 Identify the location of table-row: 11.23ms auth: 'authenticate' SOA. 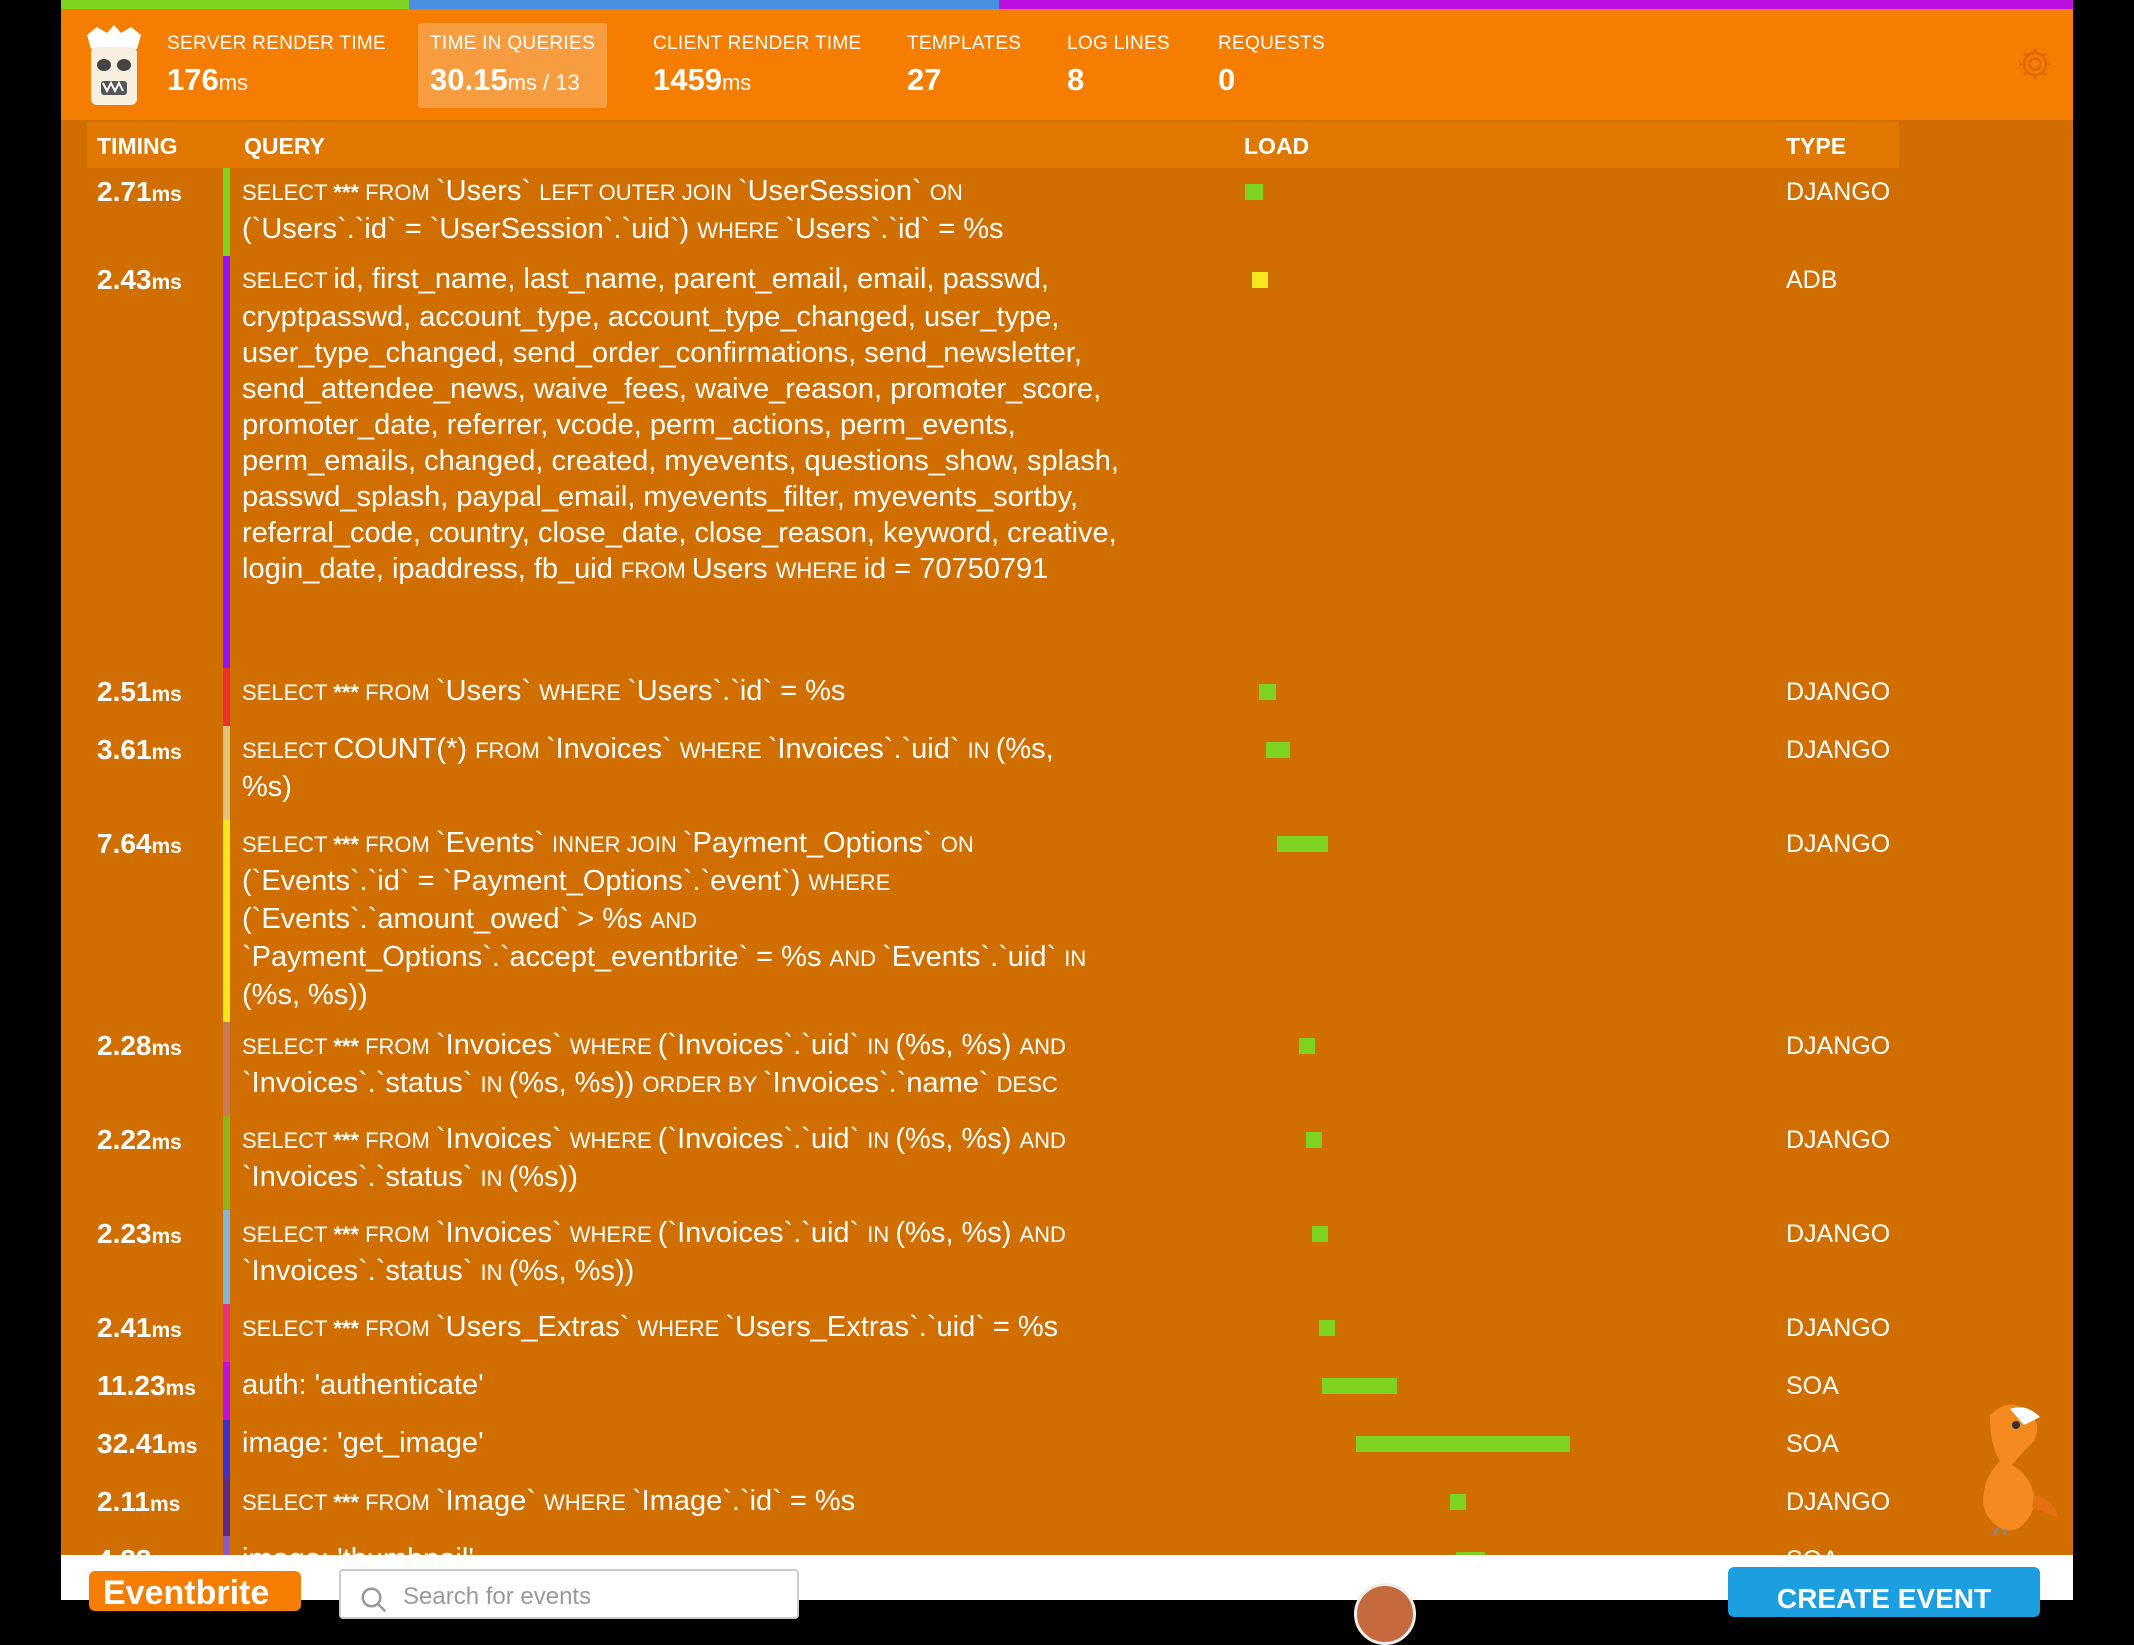
(1067, 1391).